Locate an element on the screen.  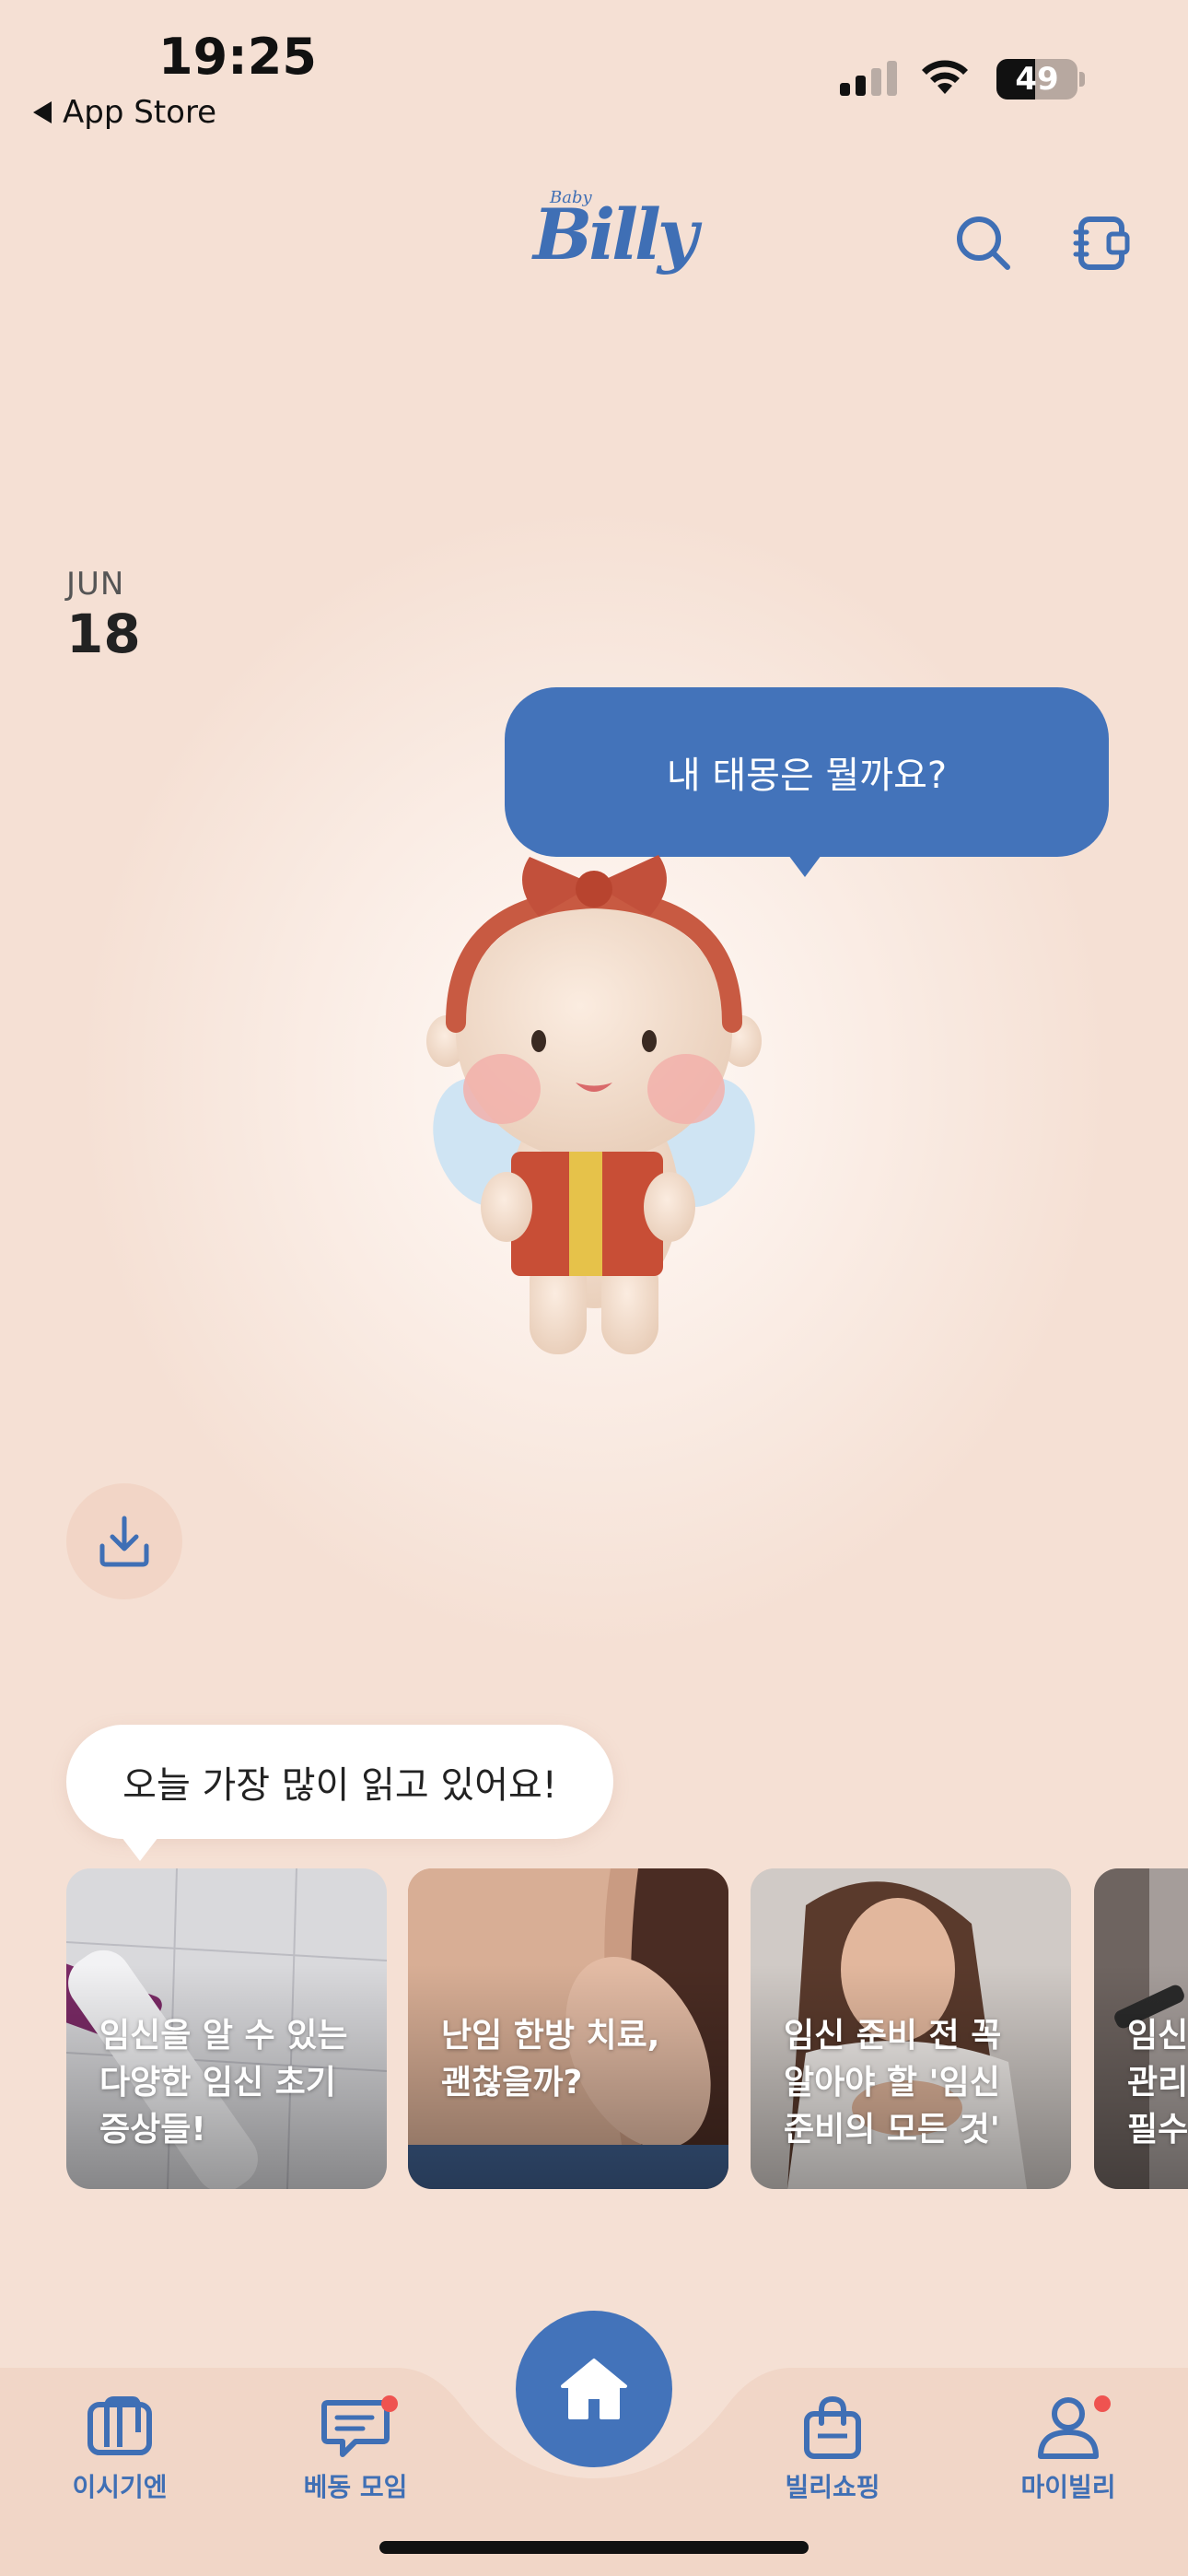
article-card: 임신 관리 필수 is located at coordinates (1141, 2029).